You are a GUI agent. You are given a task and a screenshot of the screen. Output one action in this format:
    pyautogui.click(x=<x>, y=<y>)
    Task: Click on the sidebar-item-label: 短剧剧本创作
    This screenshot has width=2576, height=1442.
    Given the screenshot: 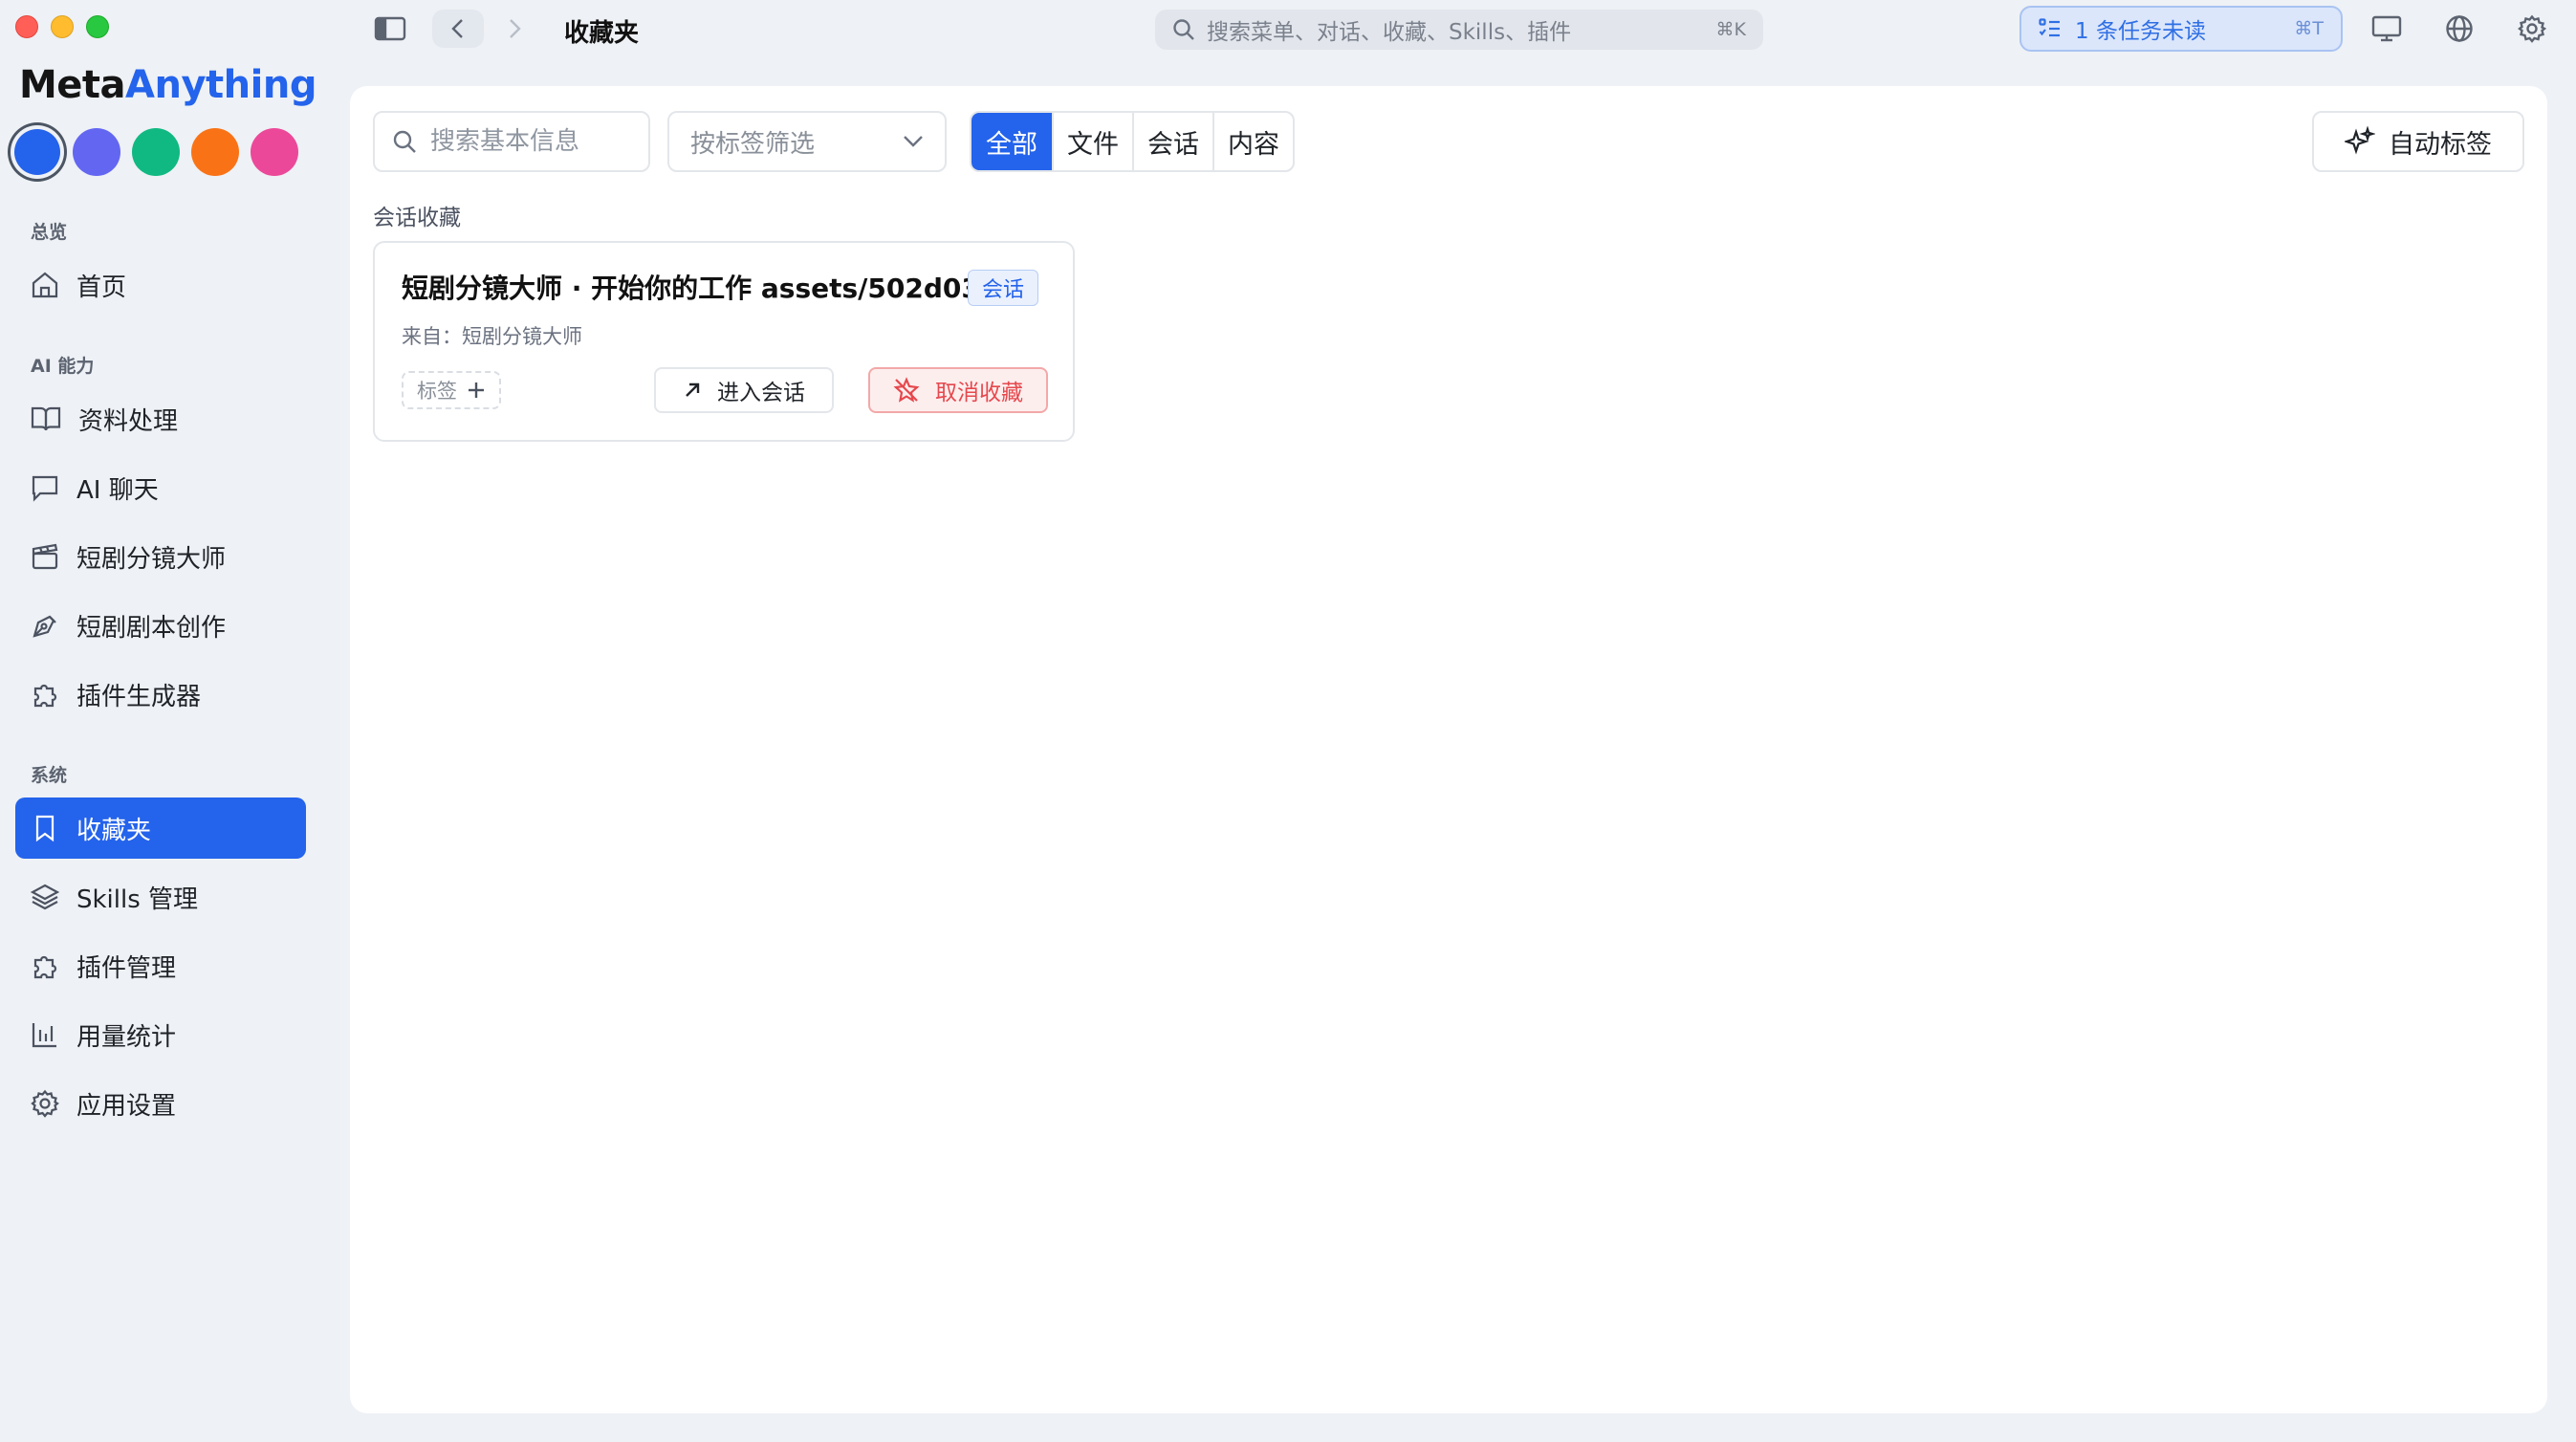 What is the action you would take?
    pyautogui.click(x=151, y=628)
    